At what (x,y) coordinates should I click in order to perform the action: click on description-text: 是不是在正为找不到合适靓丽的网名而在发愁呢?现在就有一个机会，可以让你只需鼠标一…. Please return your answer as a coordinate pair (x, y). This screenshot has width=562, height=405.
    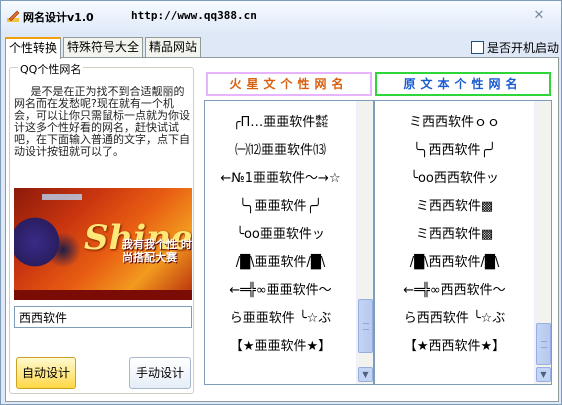
    Looking at the image, I should click on (102, 122).